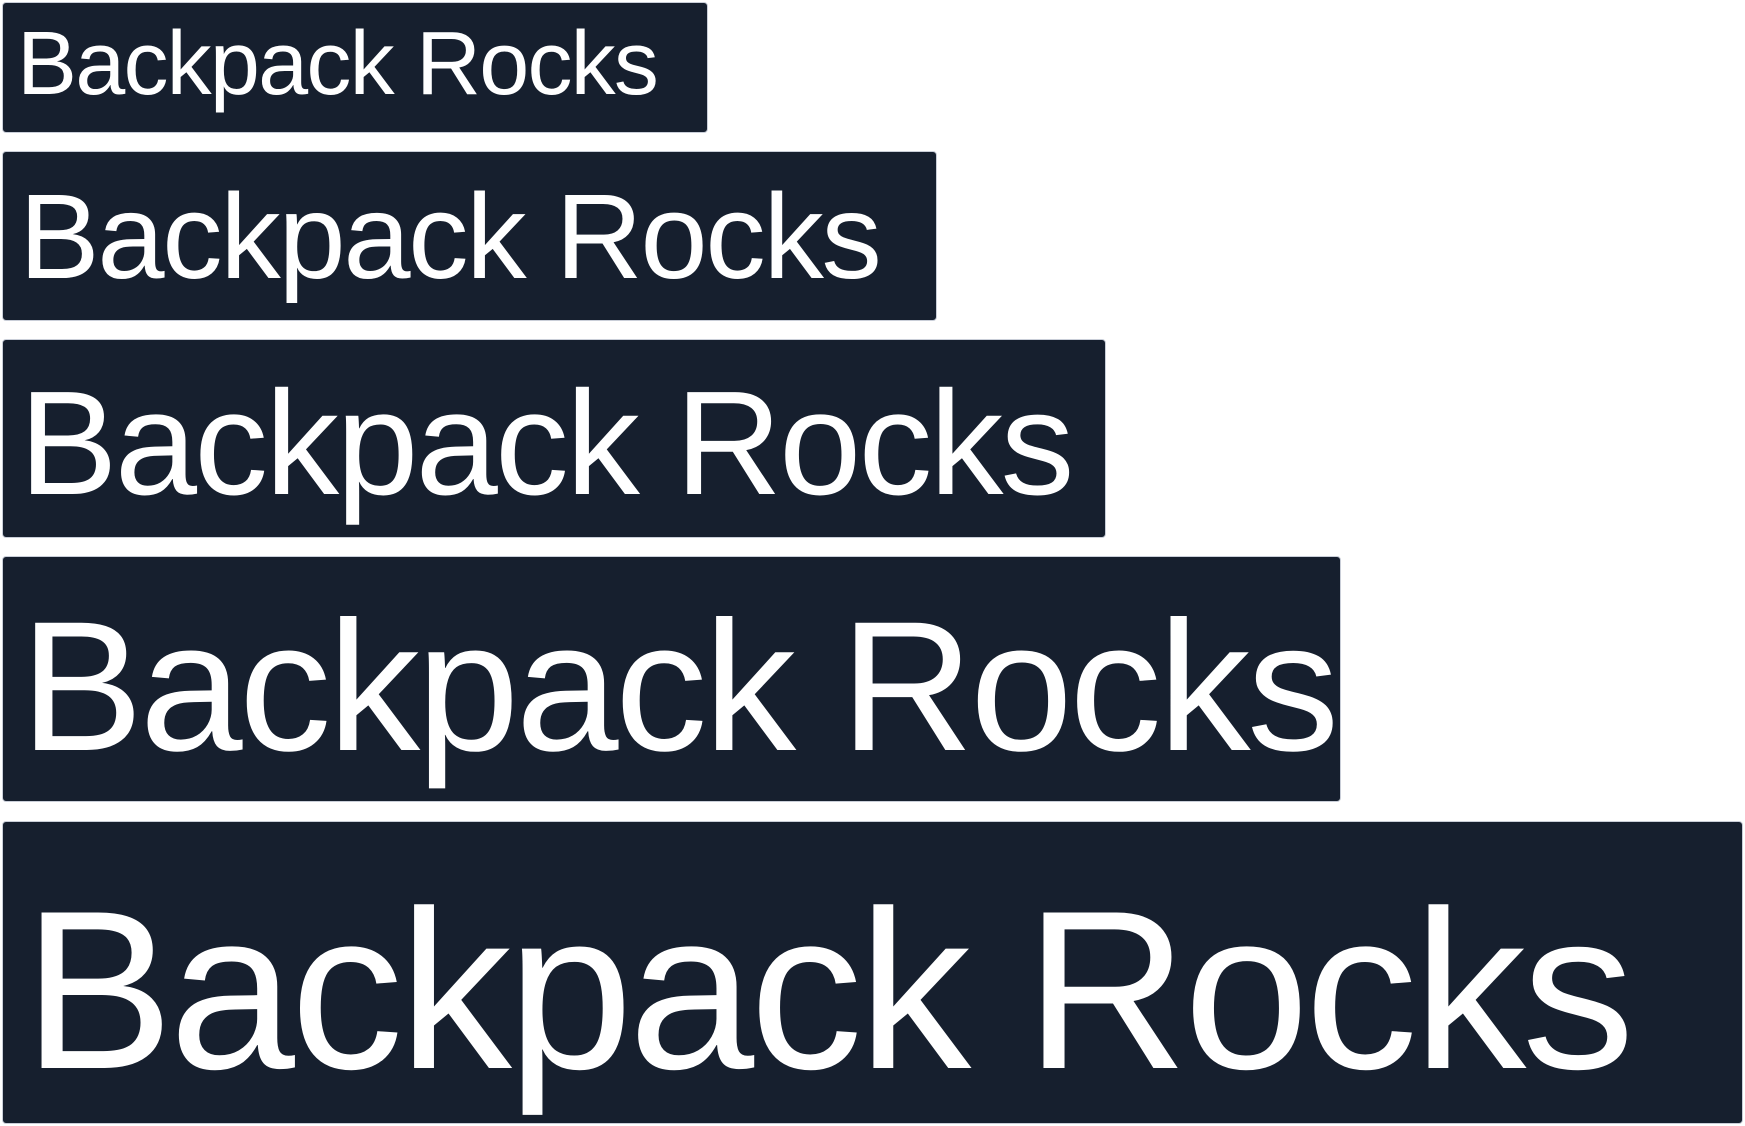 This screenshot has width=1745, height=1126. I want to click on type-specimen-3: Backpack Rocks, so click(554, 438).